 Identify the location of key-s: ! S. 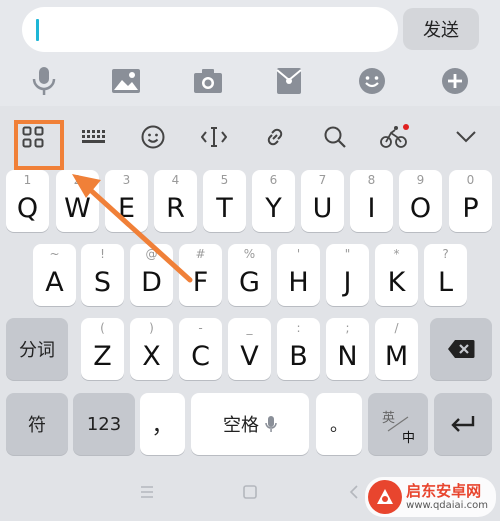
(102, 275).